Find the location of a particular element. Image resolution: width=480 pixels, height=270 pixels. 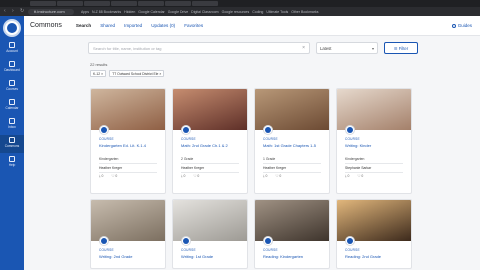

sidebar-item-dashboard: Dashboard is located at coordinates (12, 68).